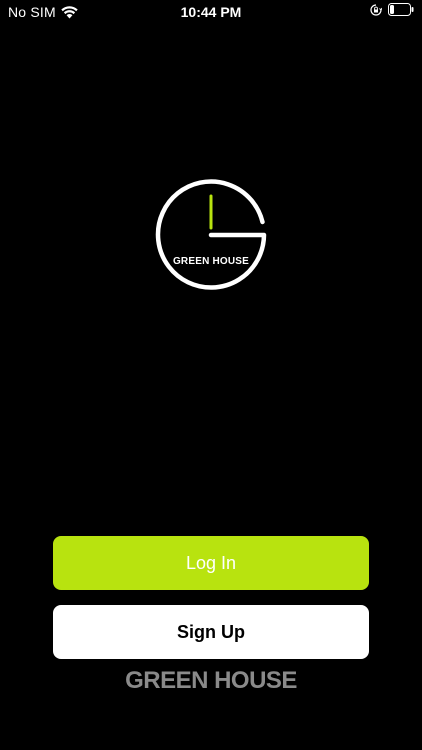  I want to click on logo-mark, so click(211, 234).